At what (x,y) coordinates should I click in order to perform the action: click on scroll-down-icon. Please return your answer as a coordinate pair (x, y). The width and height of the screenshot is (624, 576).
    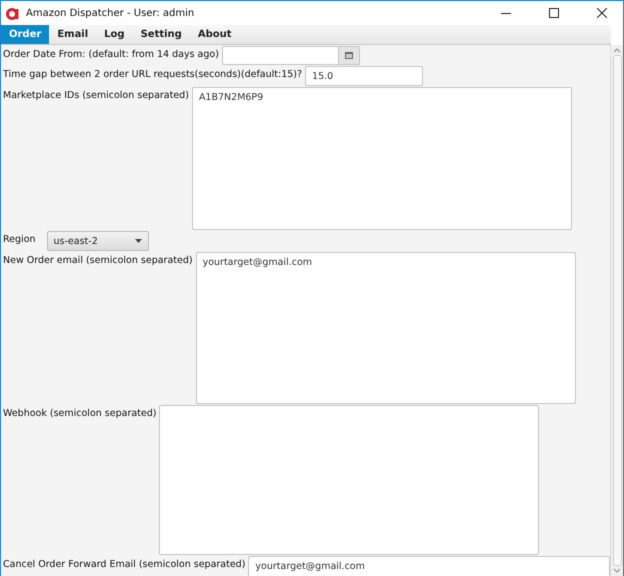
    Looking at the image, I should click on (617, 571).